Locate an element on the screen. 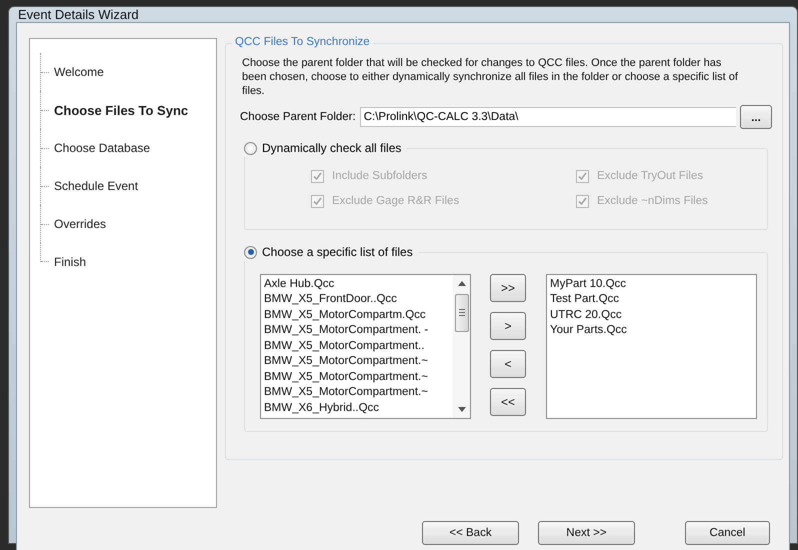 This screenshot has height=550, width=798. list-item: Axle Hub.Qcc is located at coordinates (358, 284).